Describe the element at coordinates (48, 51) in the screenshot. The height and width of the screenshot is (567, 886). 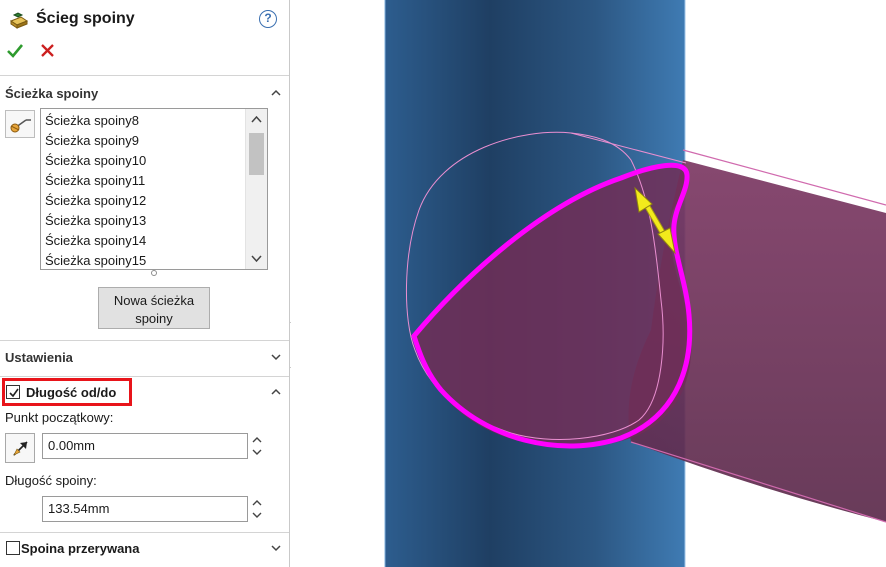
I see `close-icon` at that location.